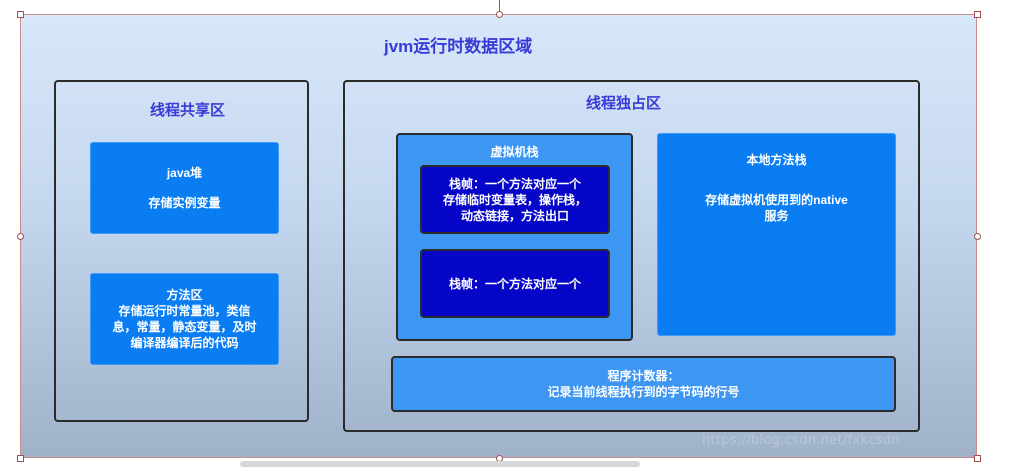 The height and width of the screenshot is (467, 1015). I want to click on watermark: https://blog.csdn.net/fxkcsdn, so click(801, 440).